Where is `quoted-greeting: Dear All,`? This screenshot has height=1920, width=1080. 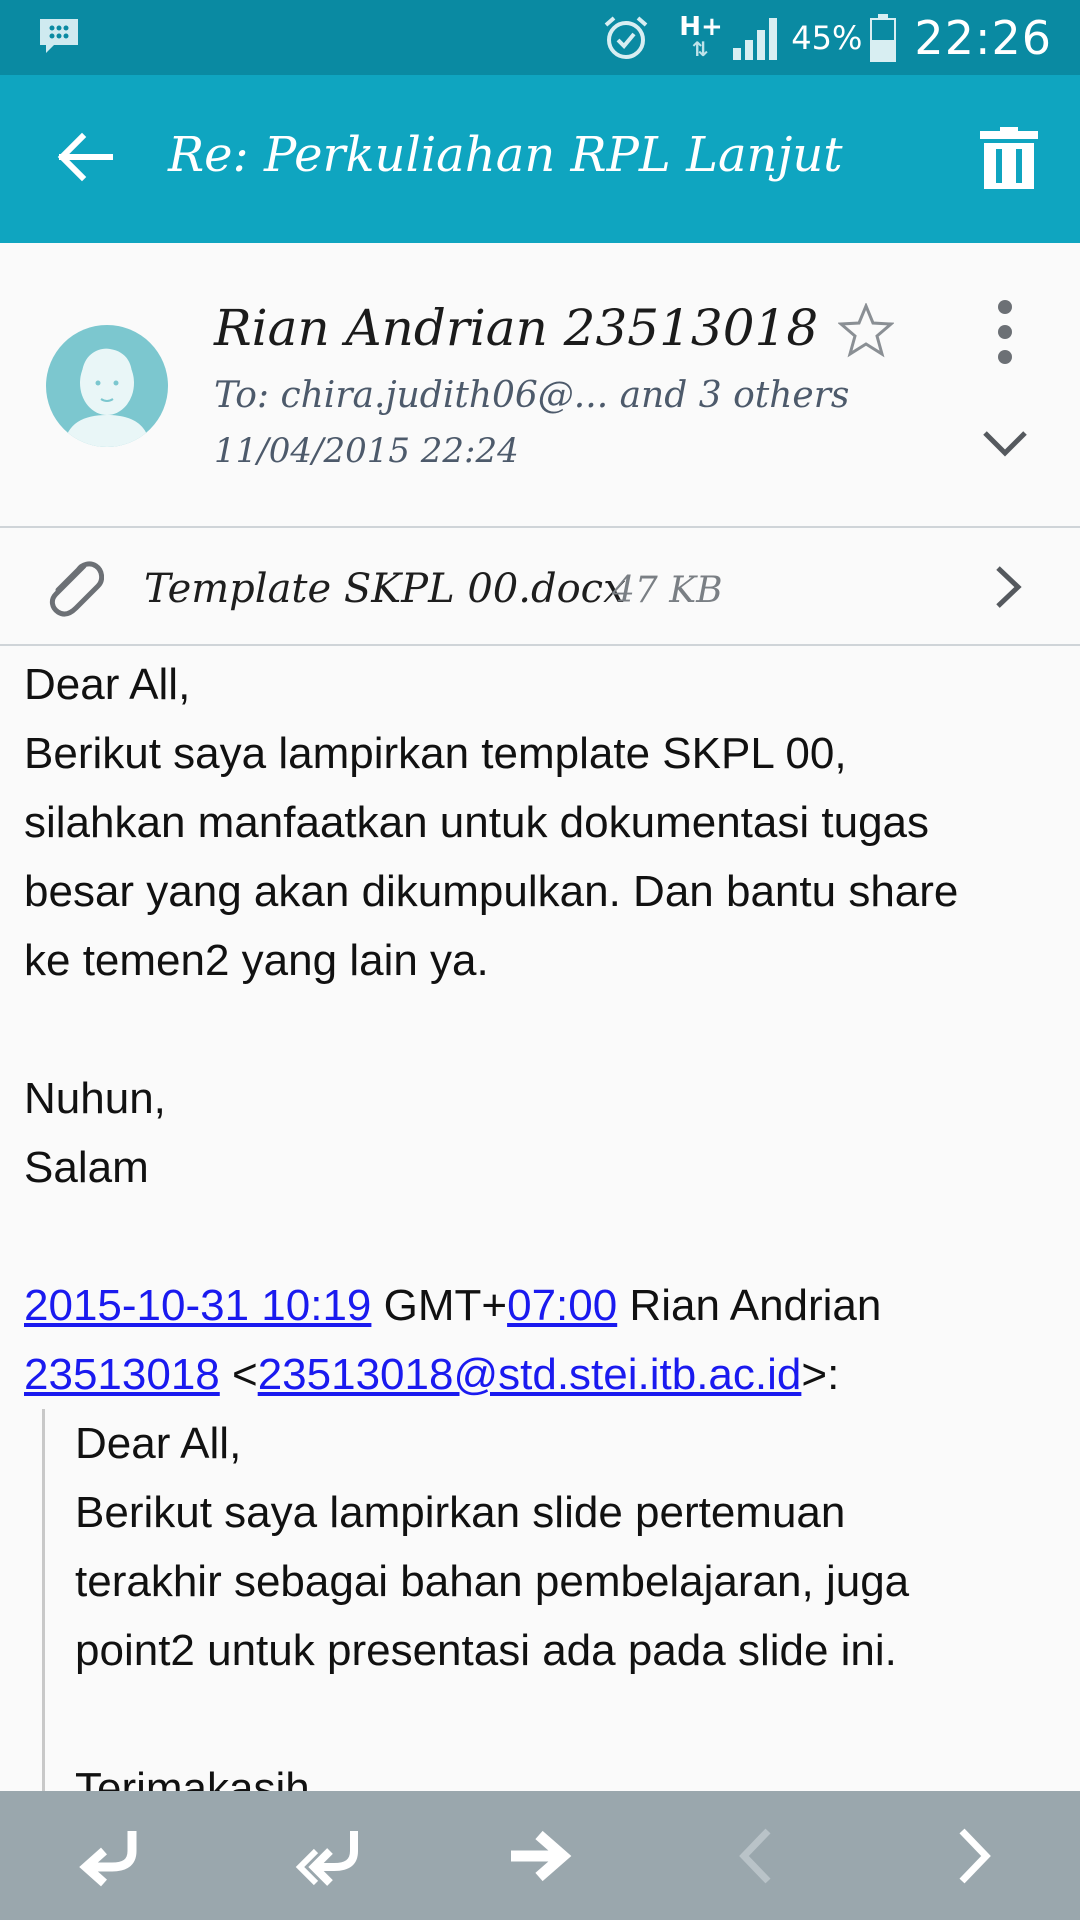
quoted-greeting: Dear All, is located at coordinates (158, 1443).